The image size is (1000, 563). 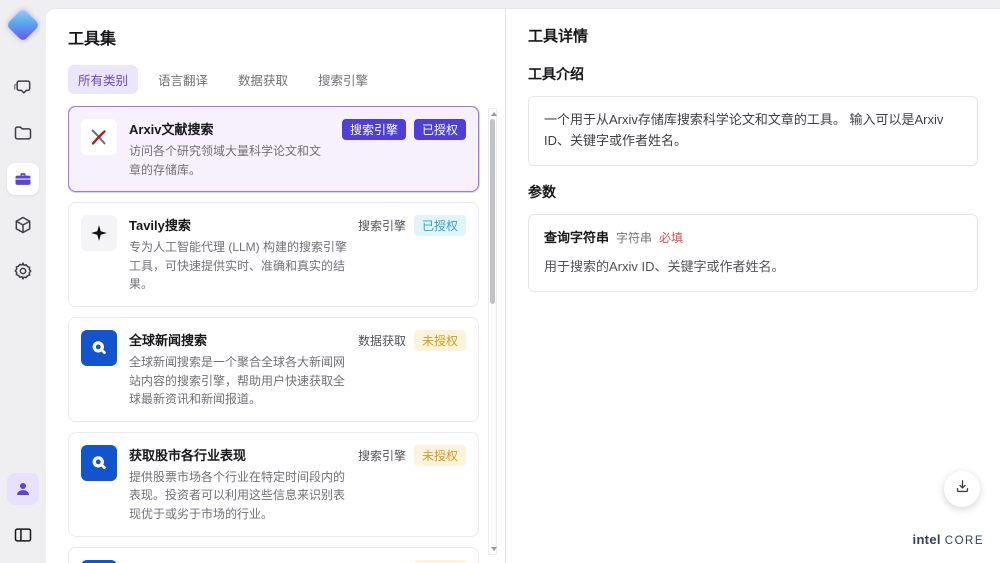 What do you see at coordinates (263, 79) in the screenshot?
I see `tab-data-fetch: 数据获取` at bounding box center [263, 79].